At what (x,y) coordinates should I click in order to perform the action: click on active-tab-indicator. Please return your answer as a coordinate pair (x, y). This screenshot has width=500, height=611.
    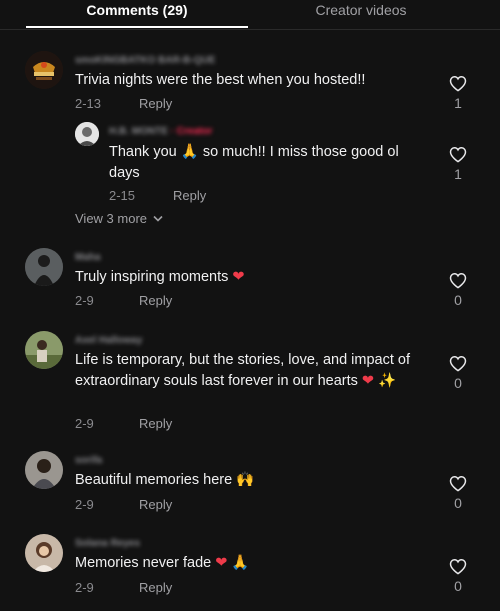
    Looking at the image, I should click on (137, 27).